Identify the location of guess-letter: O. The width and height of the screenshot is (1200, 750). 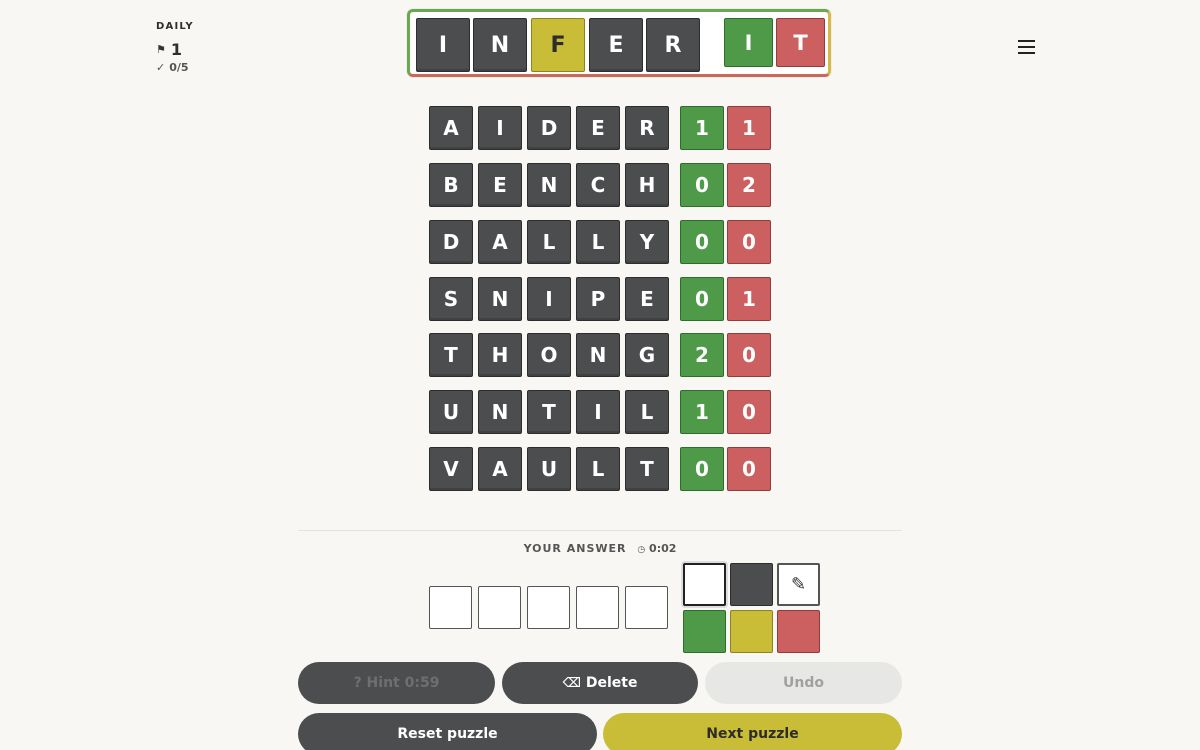
(549, 355).